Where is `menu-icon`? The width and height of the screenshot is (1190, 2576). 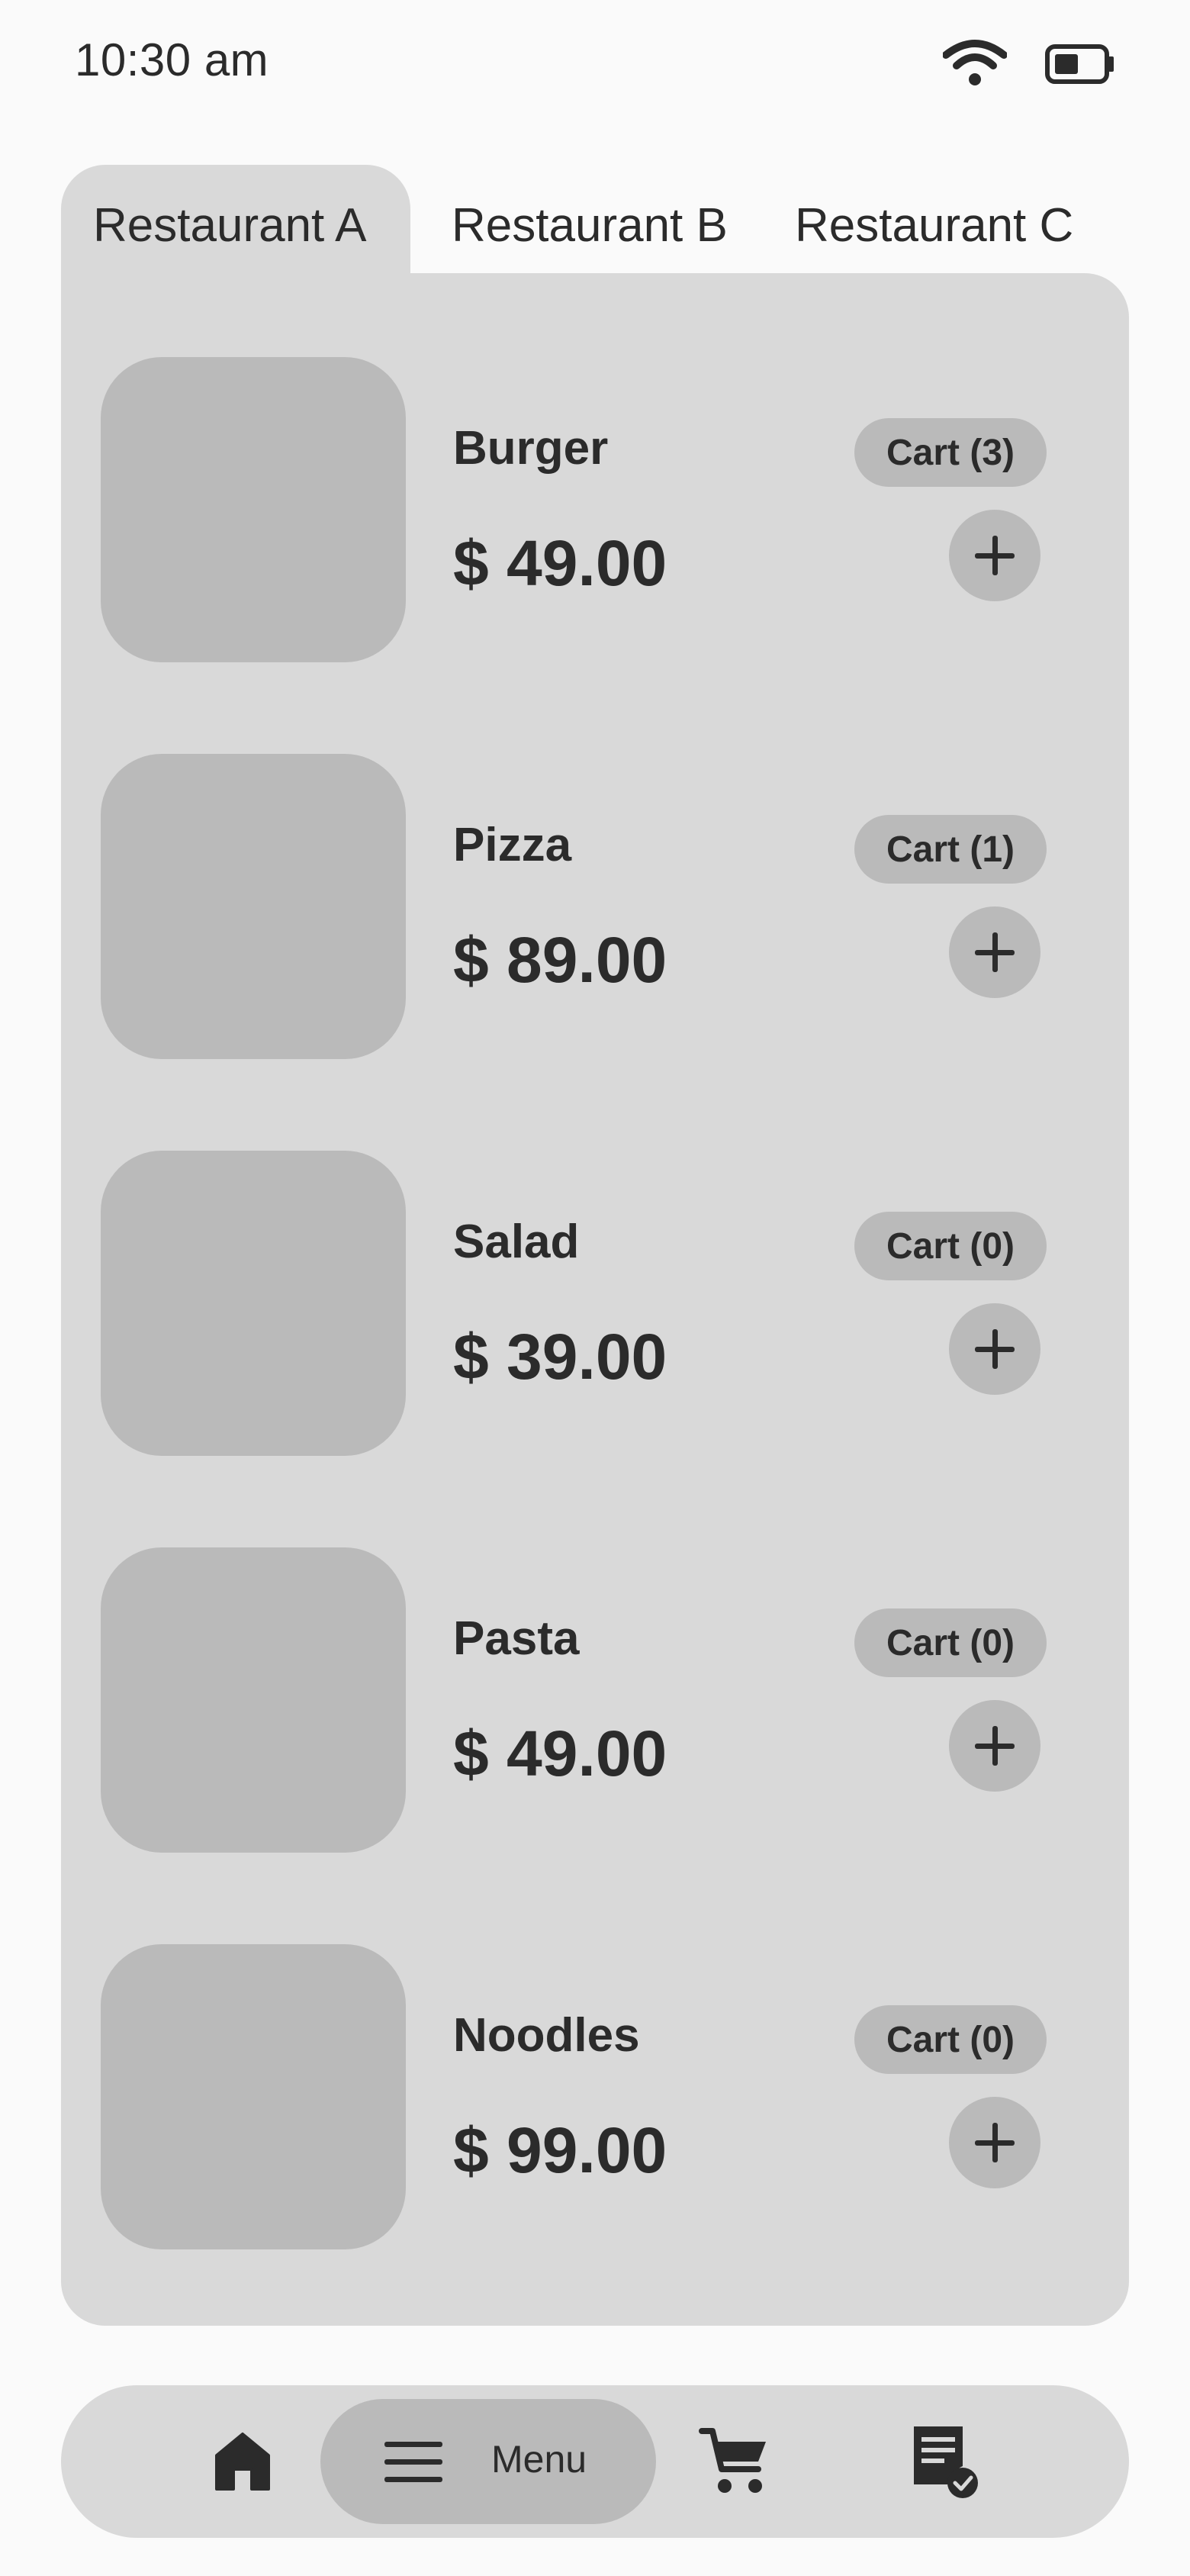
menu-icon is located at coordinates (413, 2462).